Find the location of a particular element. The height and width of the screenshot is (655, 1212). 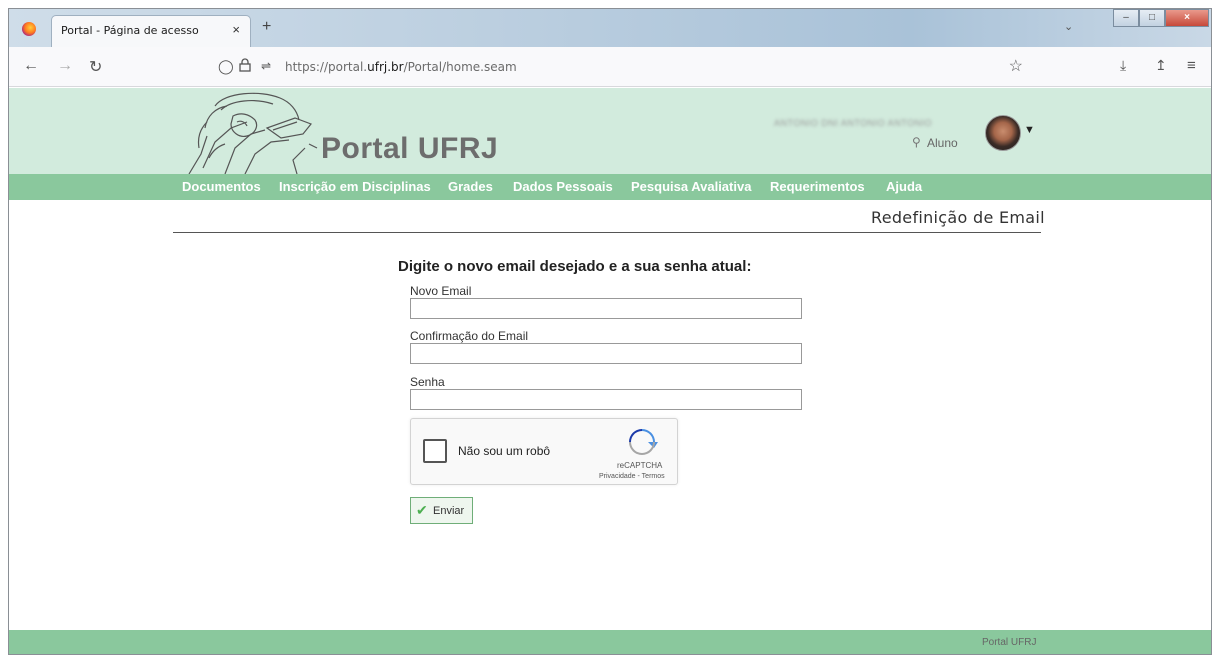

minimize-icon: – is located at coordinates (1126, 18).